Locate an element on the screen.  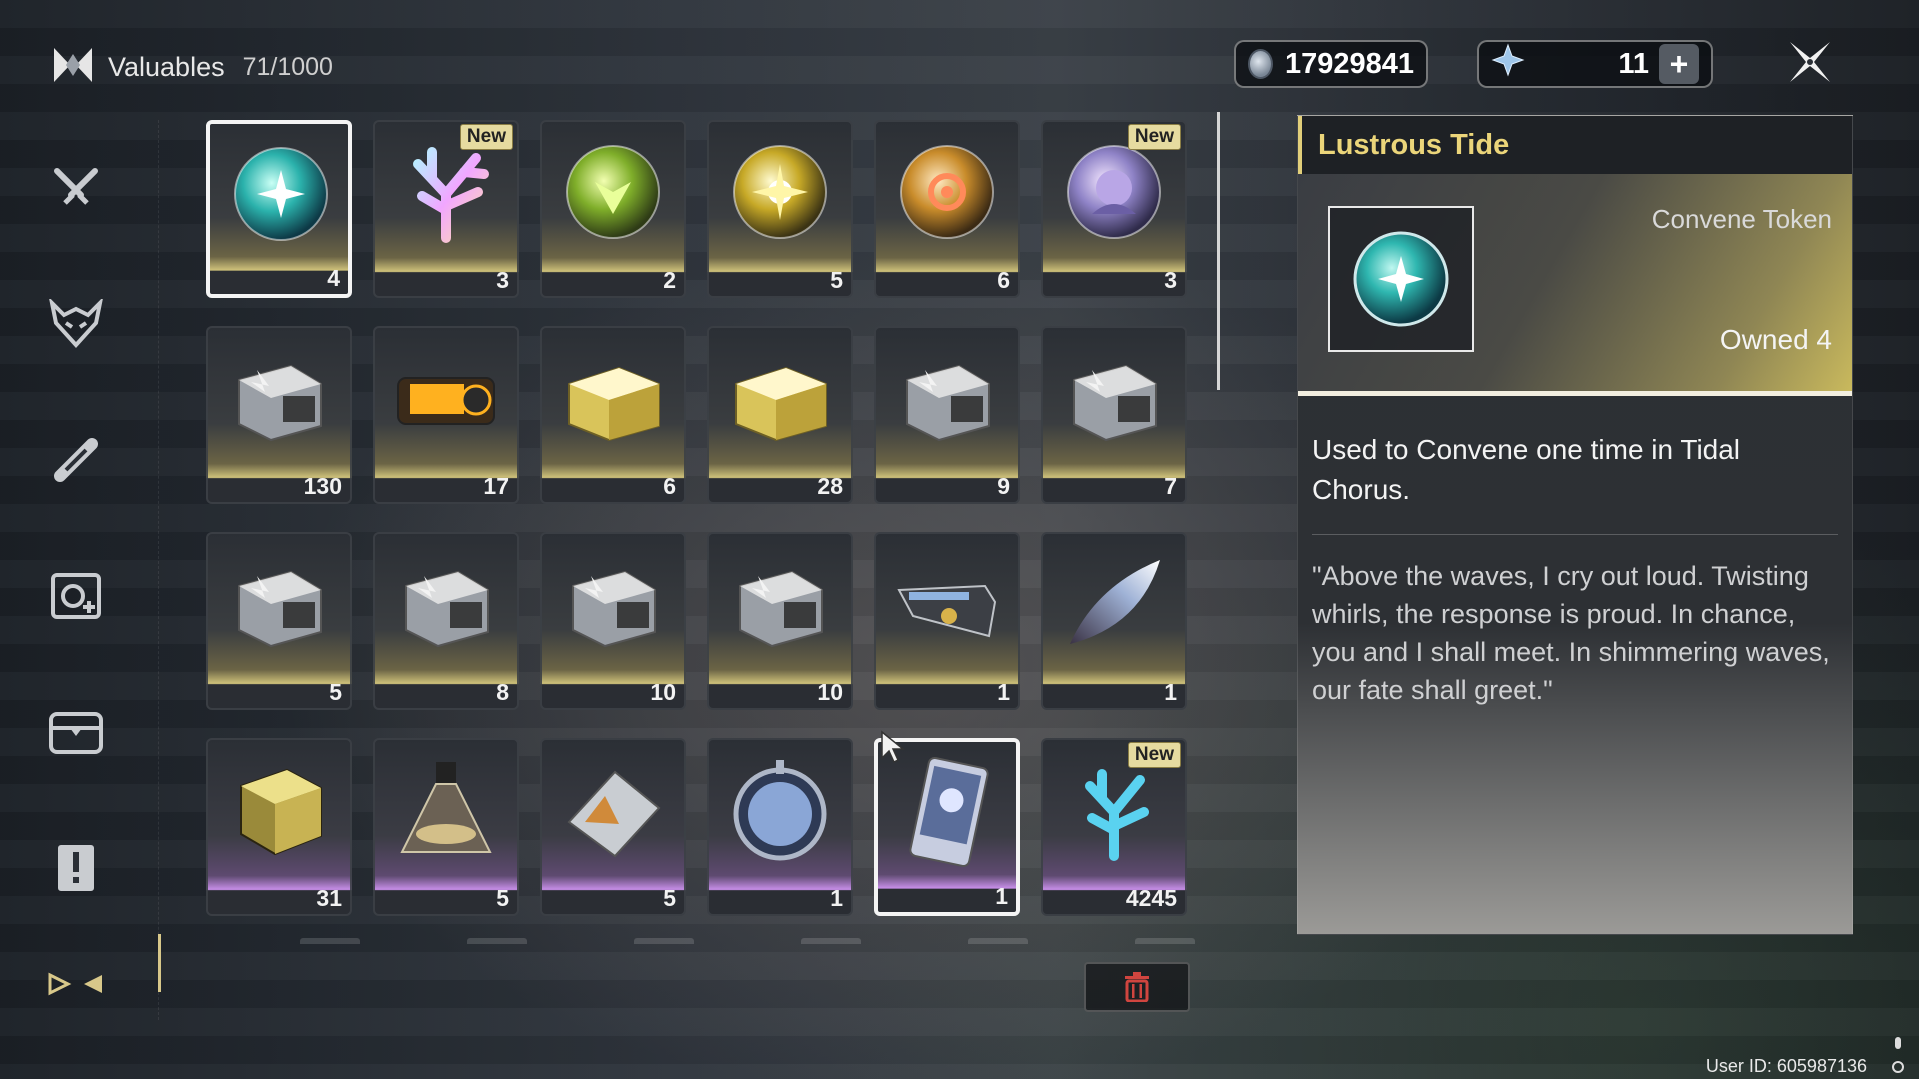
item-count: 4 is located at coordinates (333, 278).